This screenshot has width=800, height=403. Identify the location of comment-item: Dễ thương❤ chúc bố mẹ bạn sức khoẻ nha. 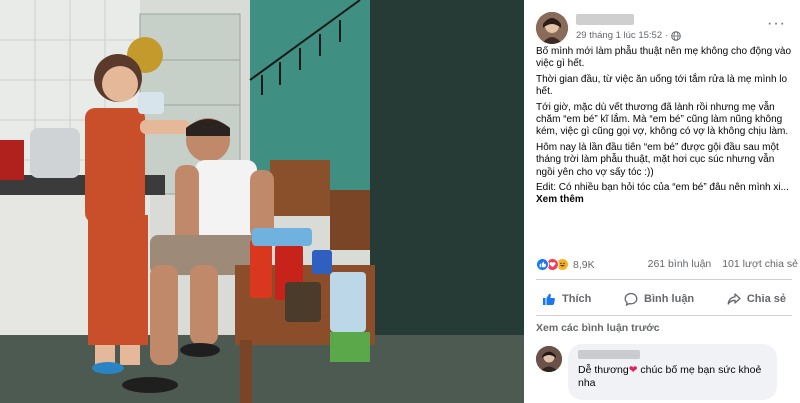
(667, 372).